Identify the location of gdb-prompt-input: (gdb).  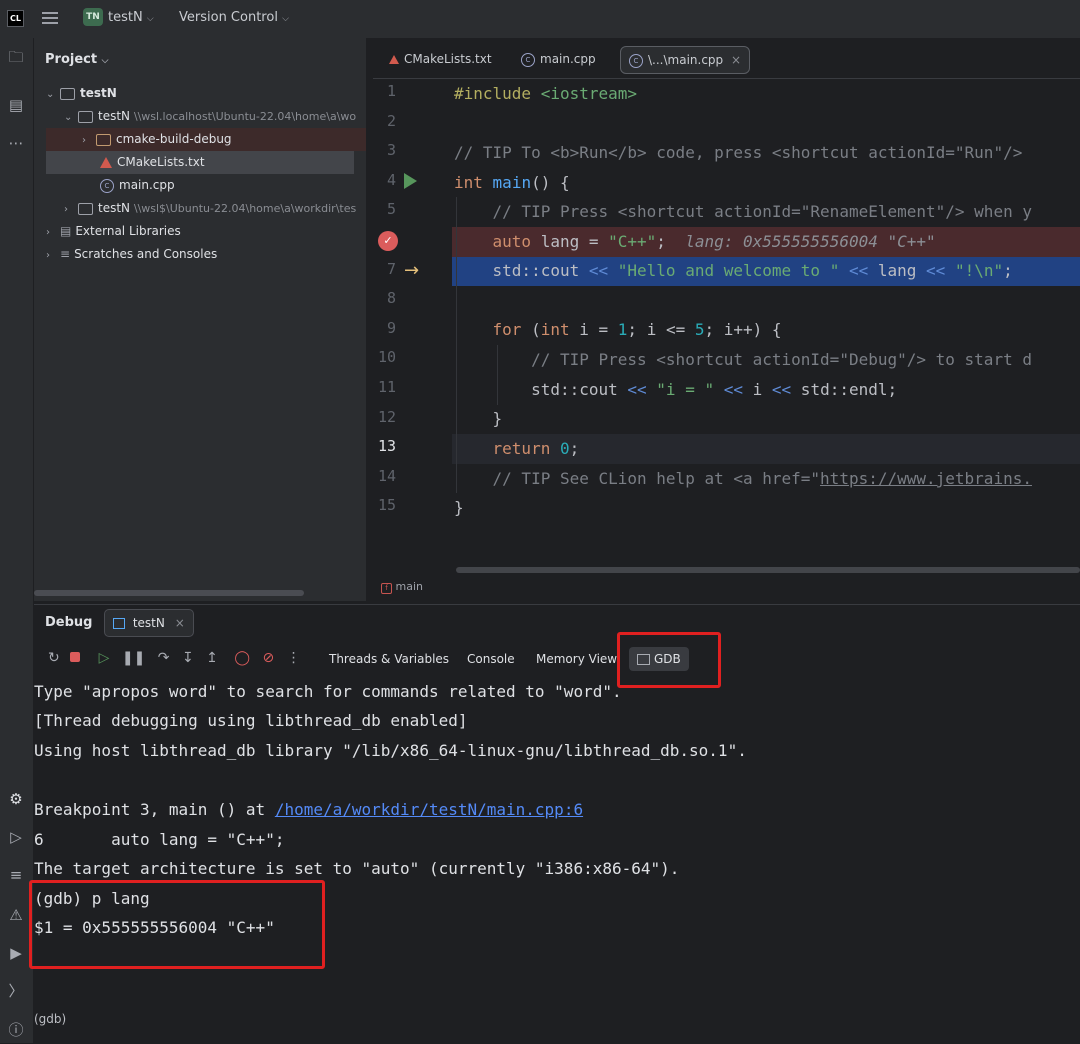
(50, 1019).